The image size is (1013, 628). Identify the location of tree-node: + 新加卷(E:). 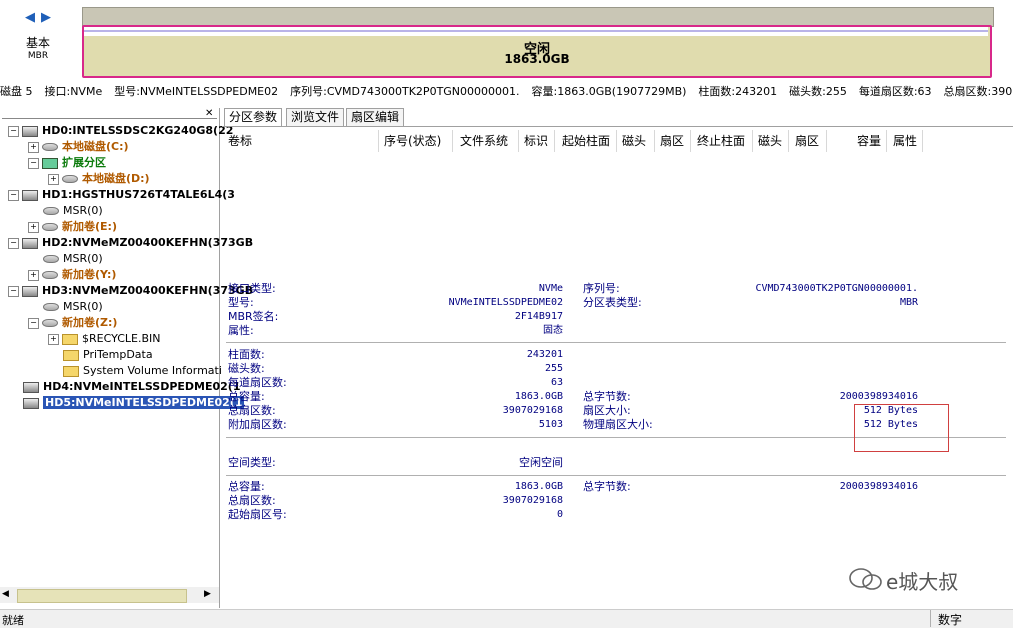
(72, 226).